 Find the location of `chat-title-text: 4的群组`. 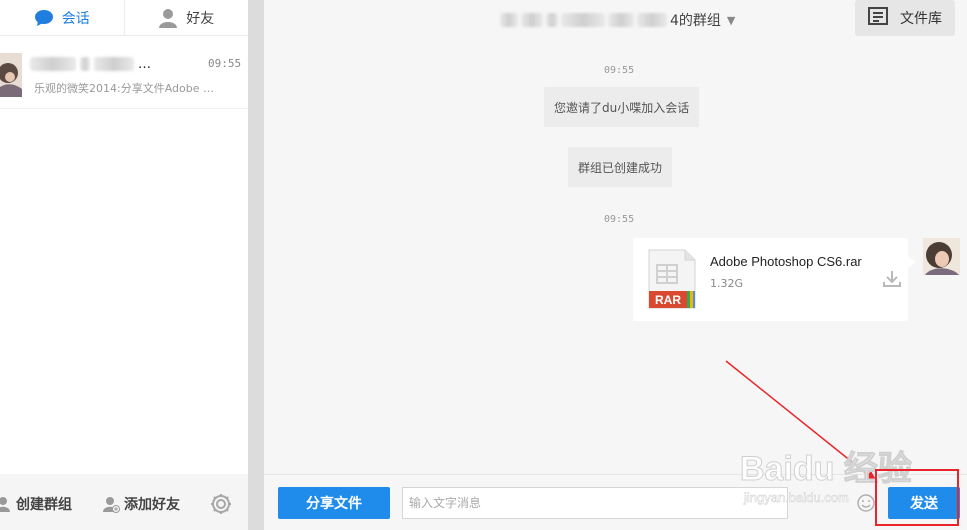

chat-title-text: 4的群组 is located at coordinates (695, 21).